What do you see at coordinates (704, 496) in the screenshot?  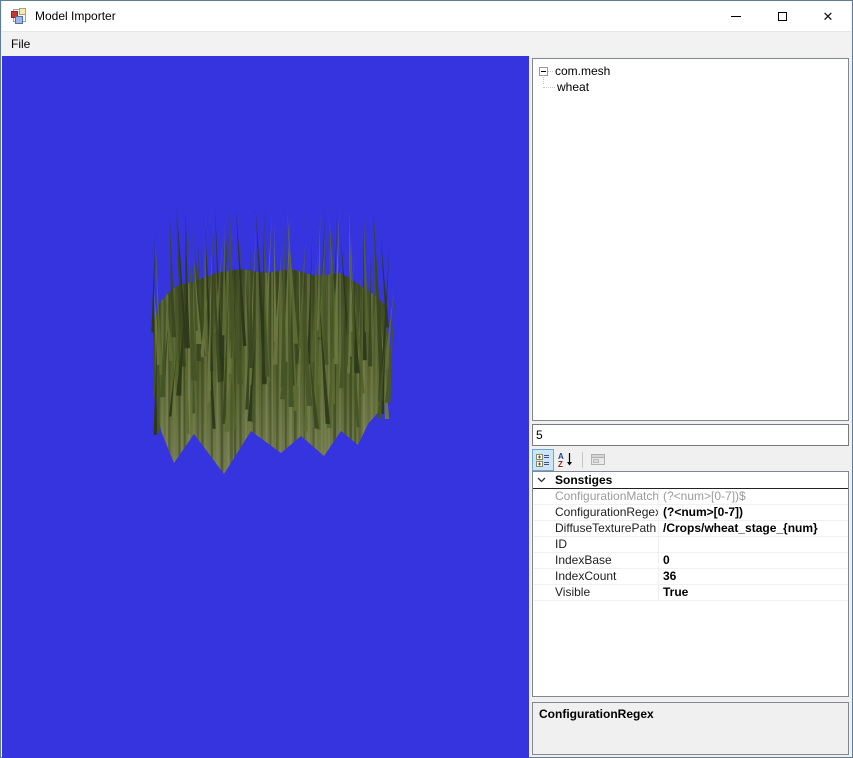 I see `property-value: (?<num>[0-7])$` at bounding box center [704, 496].